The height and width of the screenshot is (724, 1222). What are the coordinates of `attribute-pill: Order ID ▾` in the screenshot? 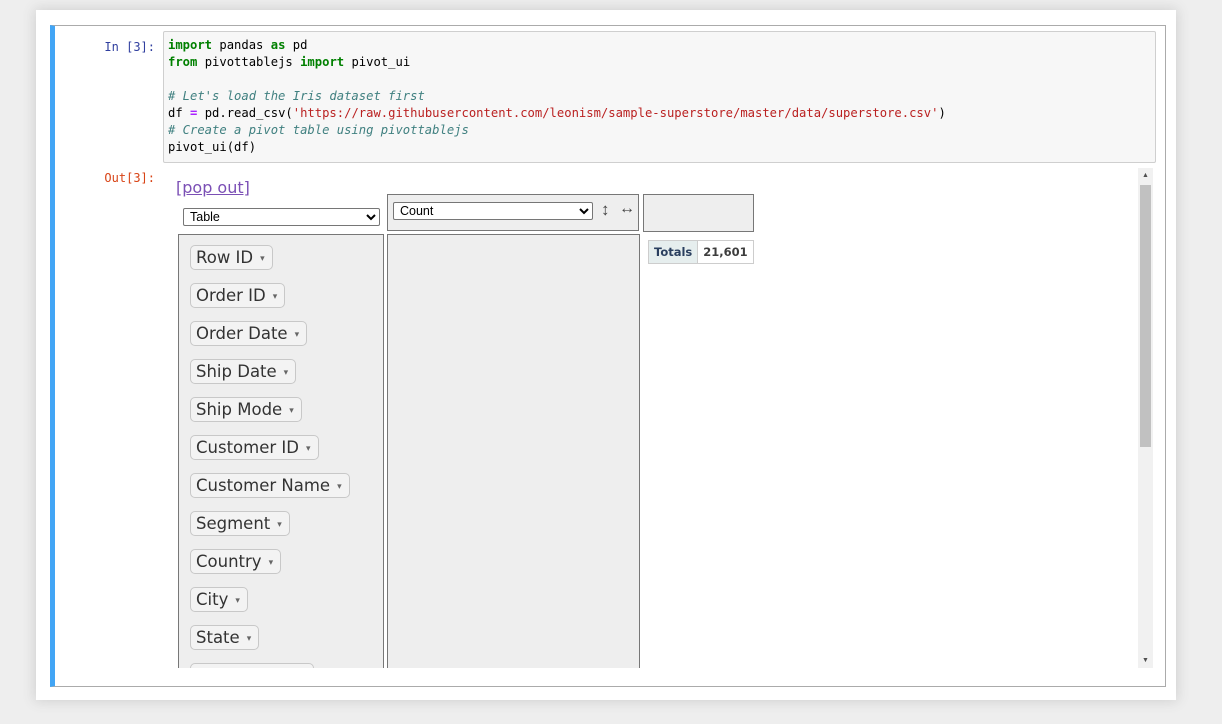 It's located at (238, 295).